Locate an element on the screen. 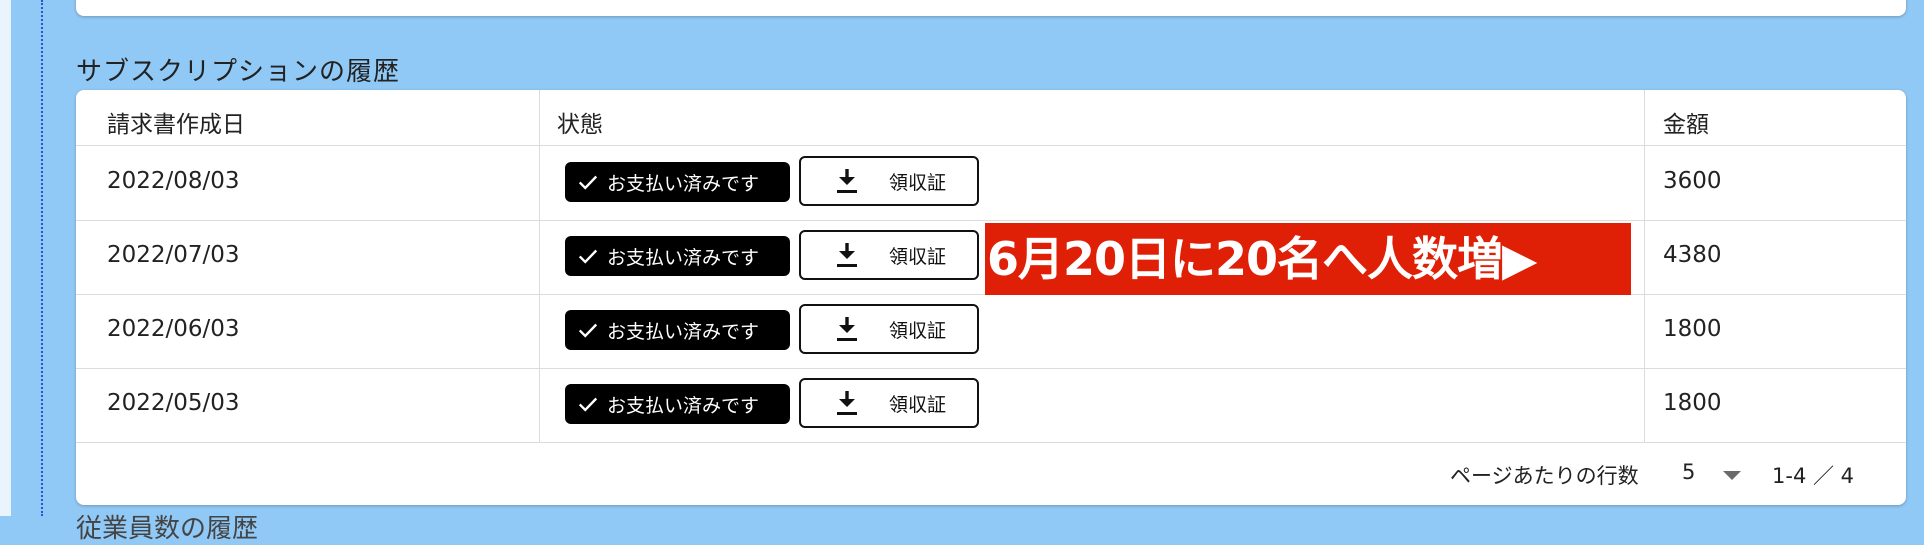 The height and width of the screenshot is (545, 1924). invoice-amount: 4380 is located at coordinates (1692, 255).